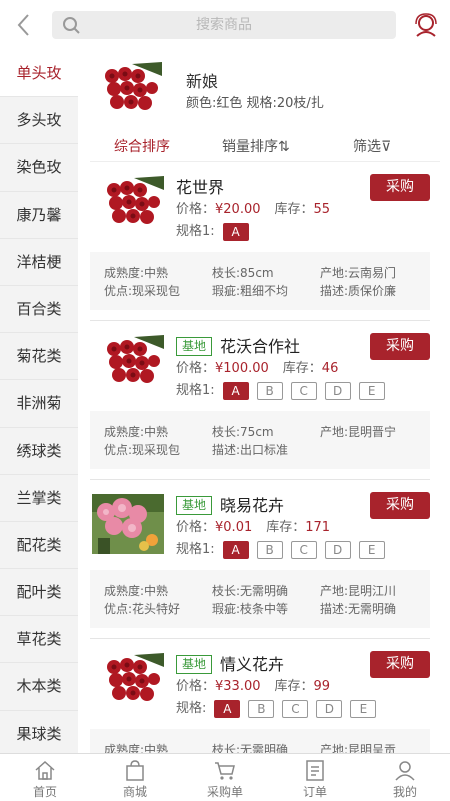 The width and height of the screenshot is (450, 801). I want to click on product-attribute: 枝长:75cm, so click(243, 432).